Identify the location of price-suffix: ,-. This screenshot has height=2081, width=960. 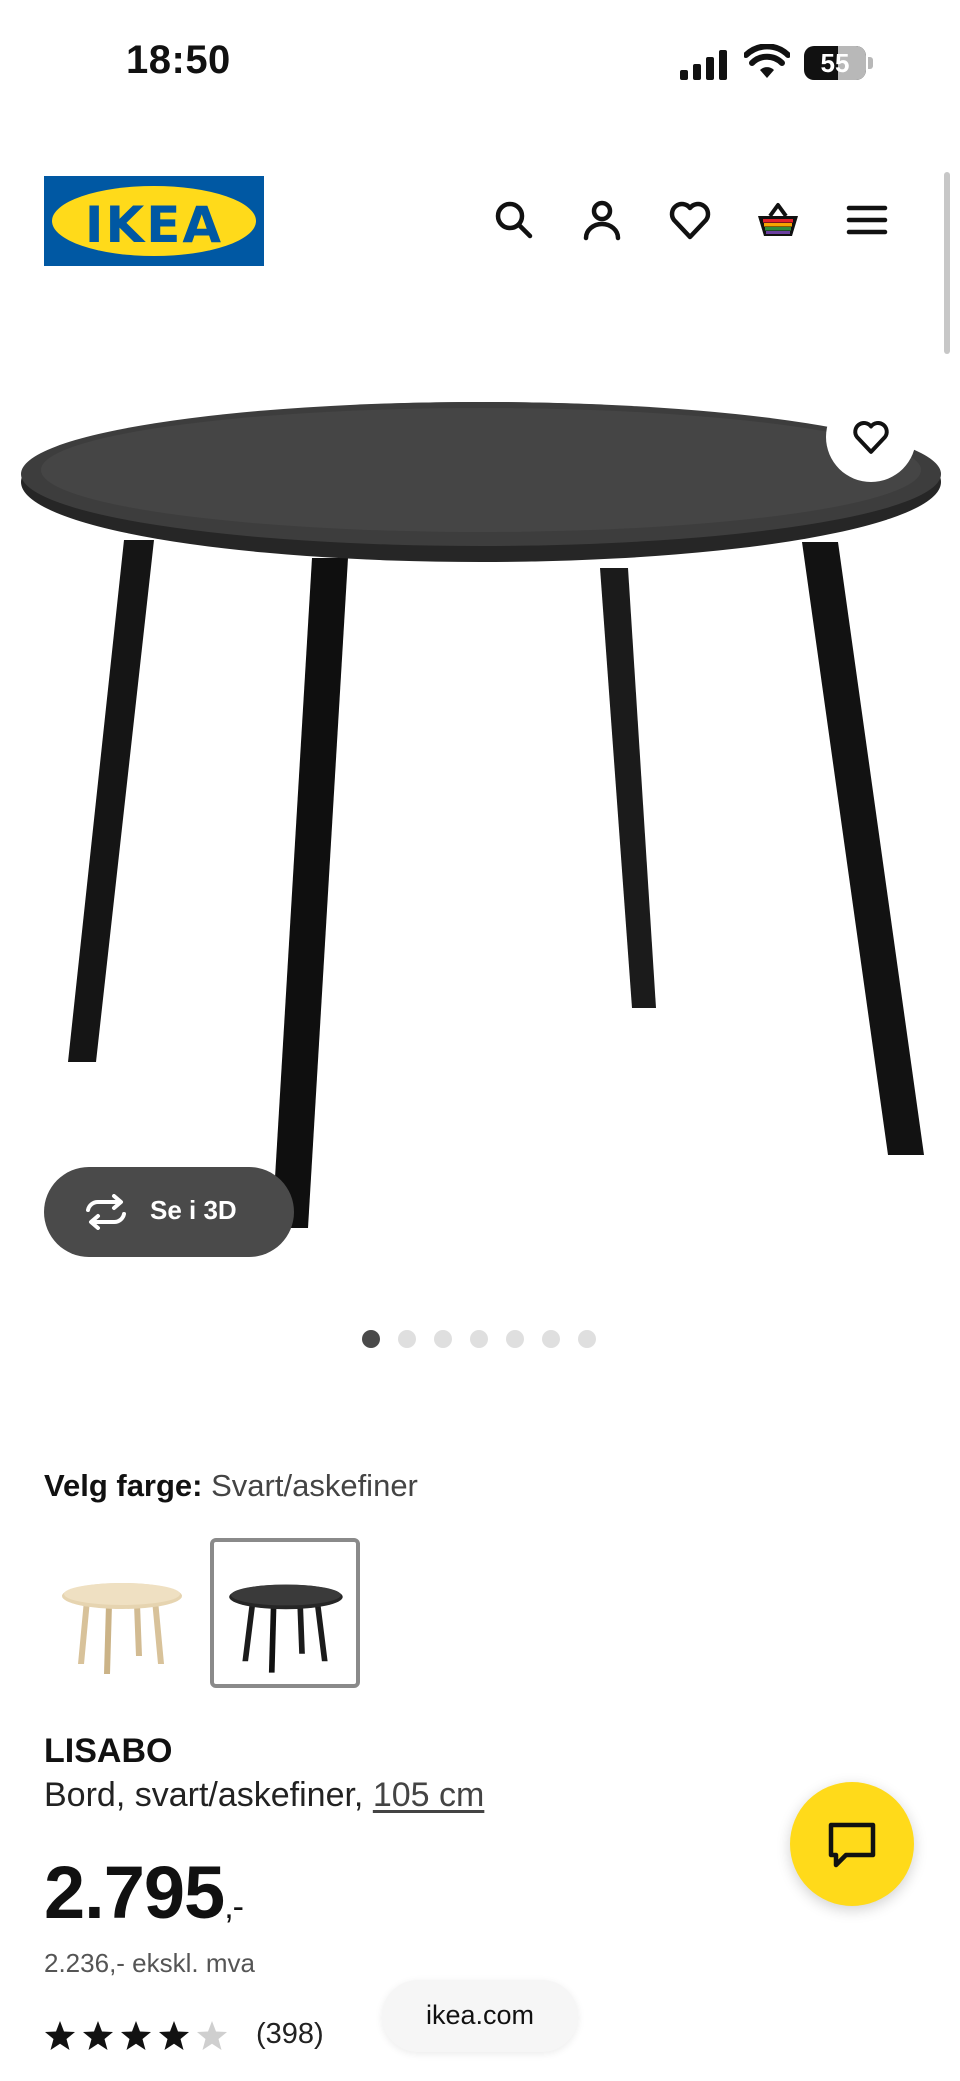
(234, 1907).